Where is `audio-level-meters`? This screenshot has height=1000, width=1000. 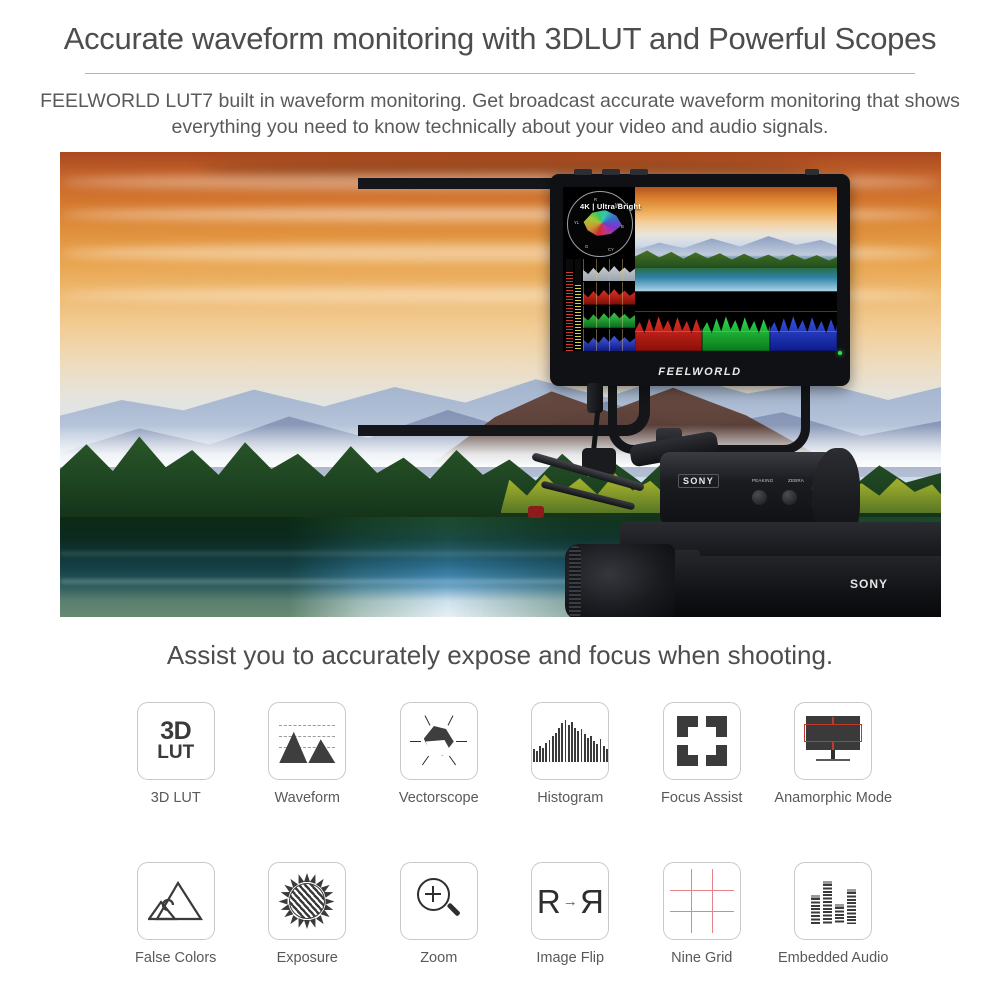 audio-level-meters is located at coordinates (573, 305).